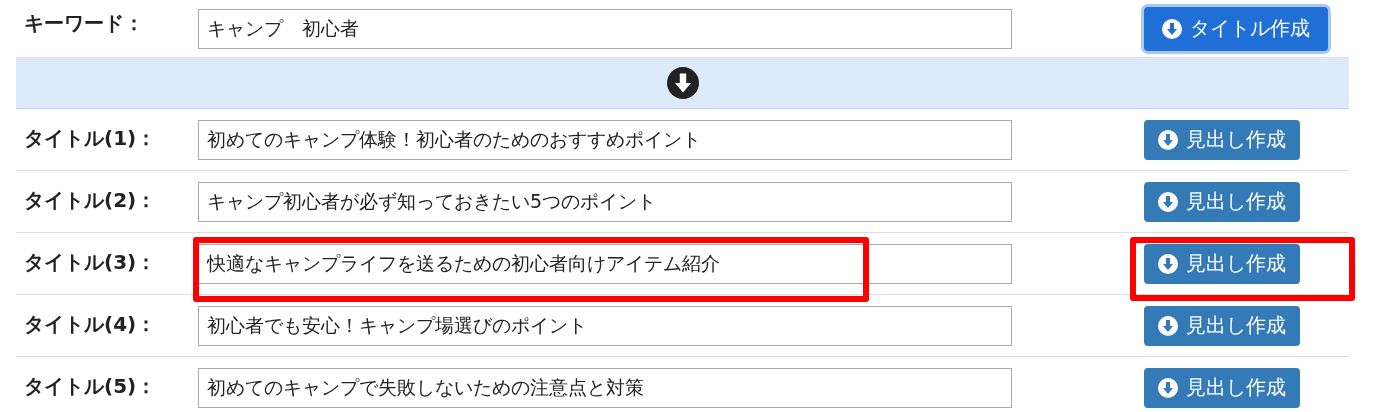 The width and height of the screenshot is (1373, 412). Describe the element at coordinates (605, 28) in the screenshot. I see `keyword-field: キャンプ 初心者` at that location.